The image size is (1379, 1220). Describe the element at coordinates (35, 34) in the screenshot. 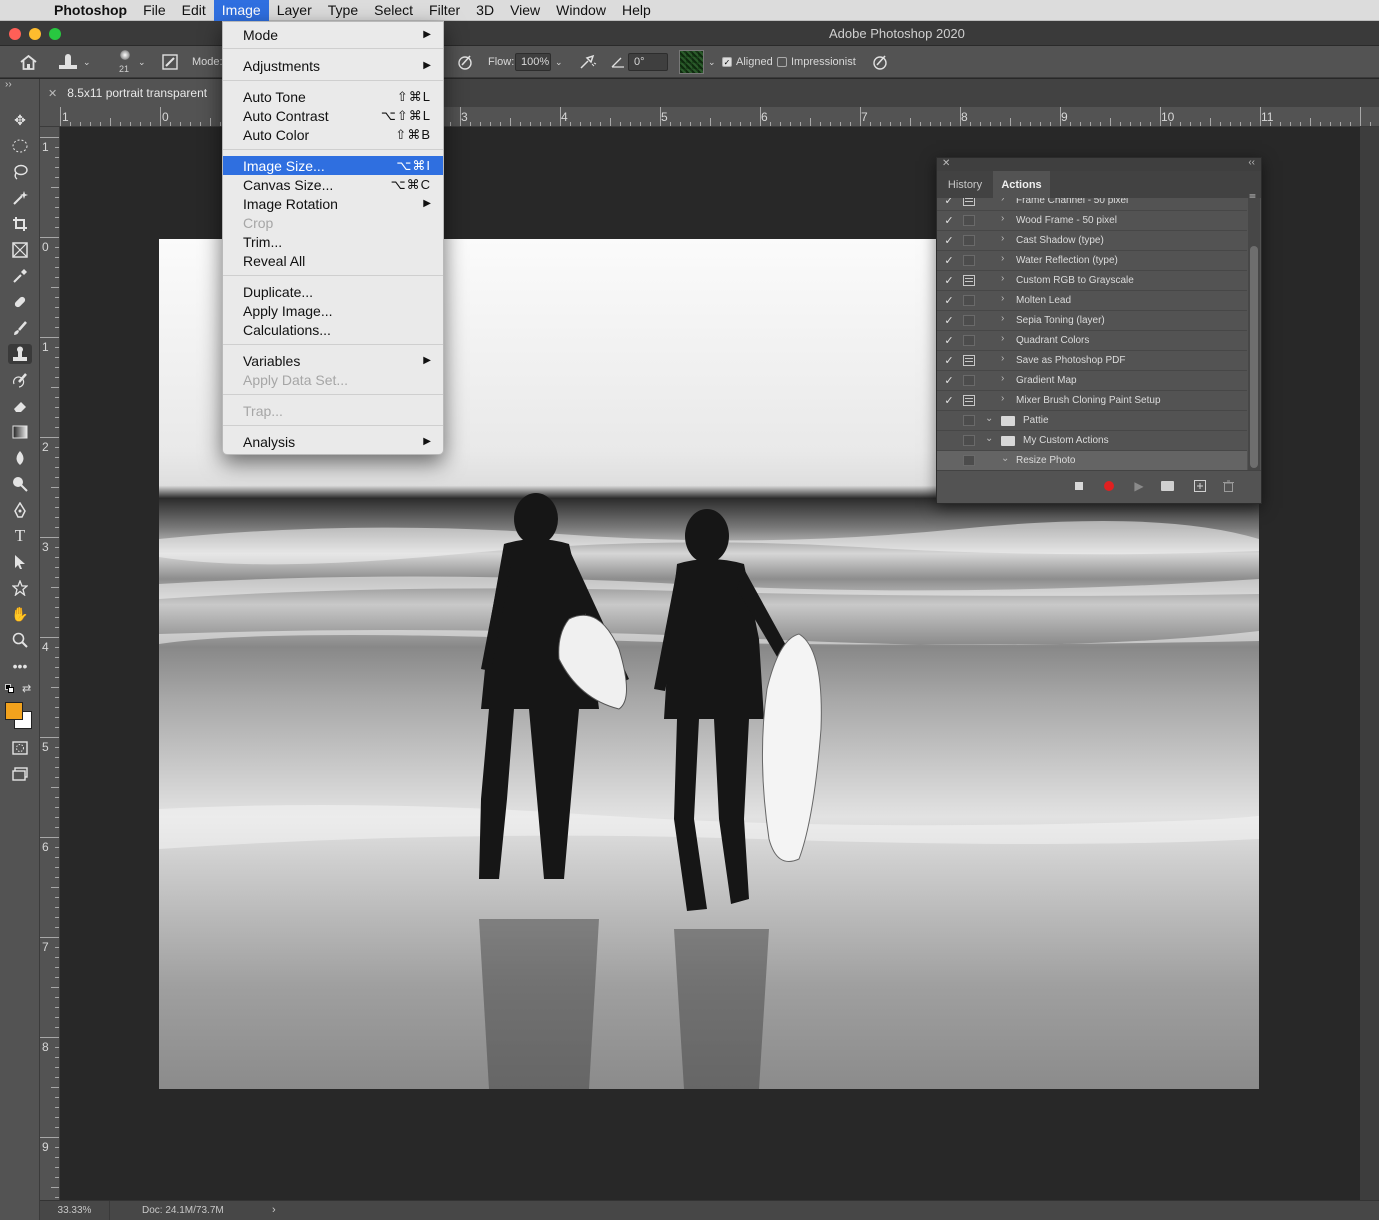

I see `window-minimize-button` at that location.